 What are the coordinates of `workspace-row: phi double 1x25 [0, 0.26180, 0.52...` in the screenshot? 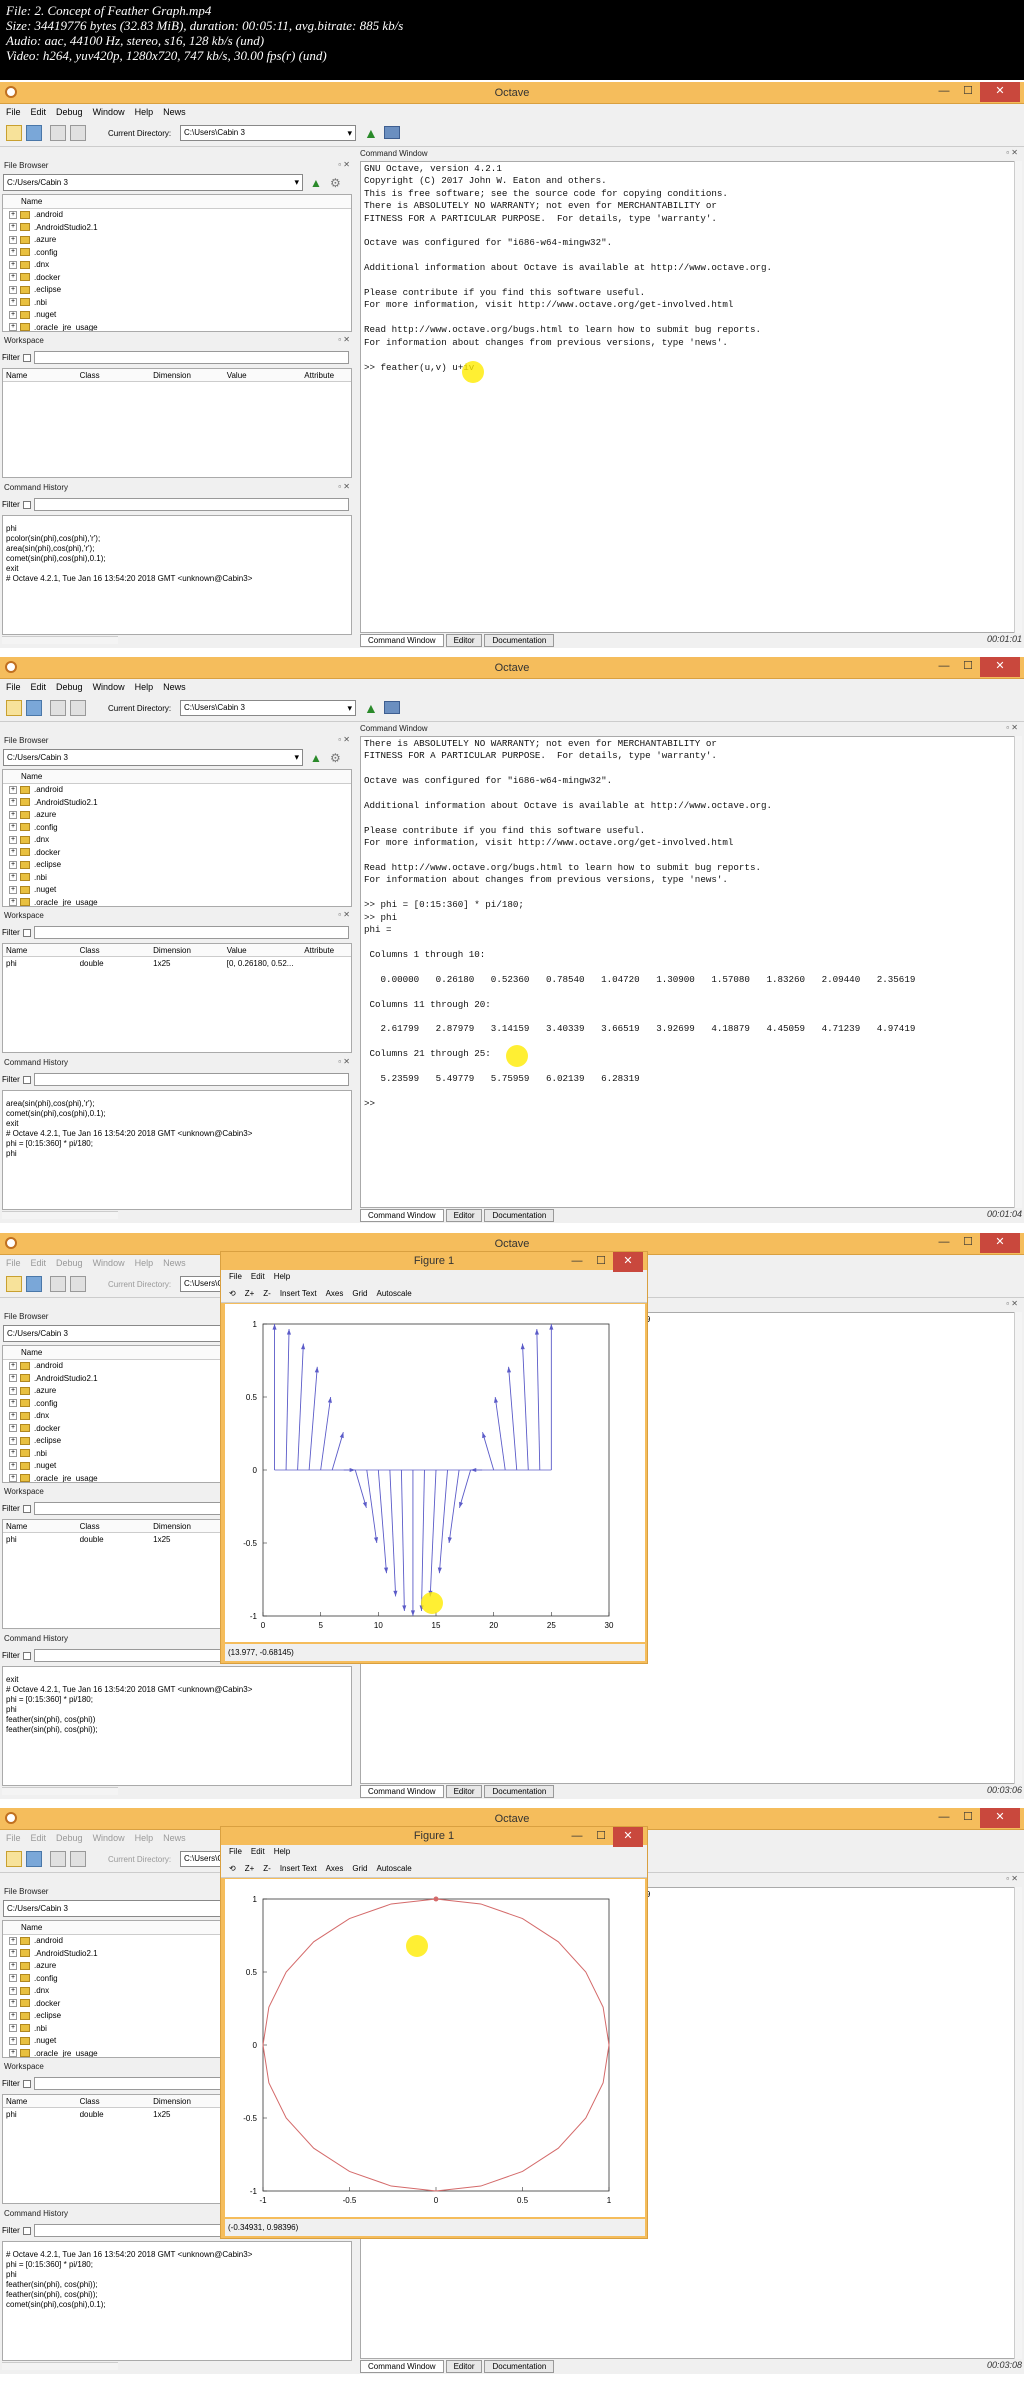 It's located at (177, 963).